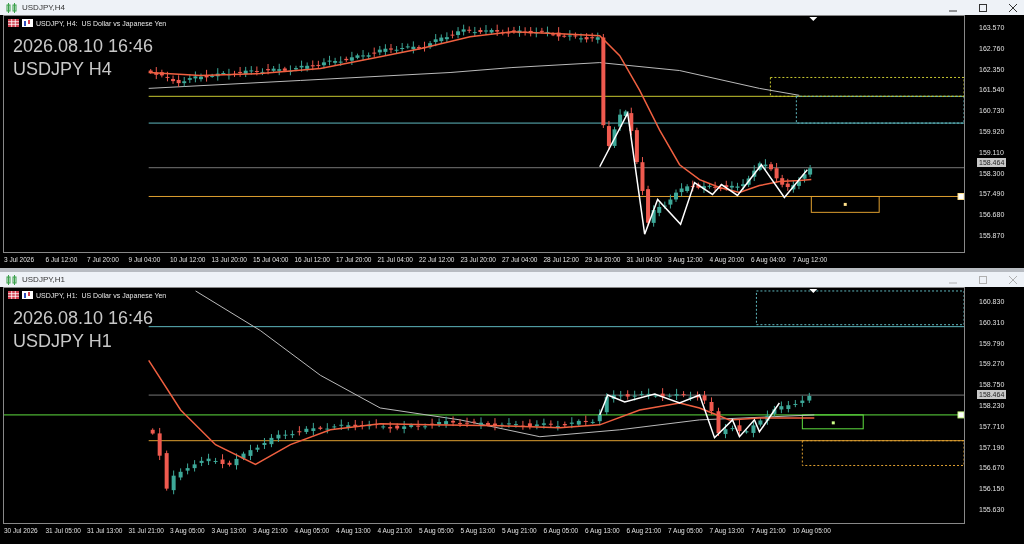 Image resolution: width=1024 pixels, height=544 pixels. What do you see at coordinates (1013, 7) in the screenshot?
I see `close-icon` at bounding box center [1013, 7].